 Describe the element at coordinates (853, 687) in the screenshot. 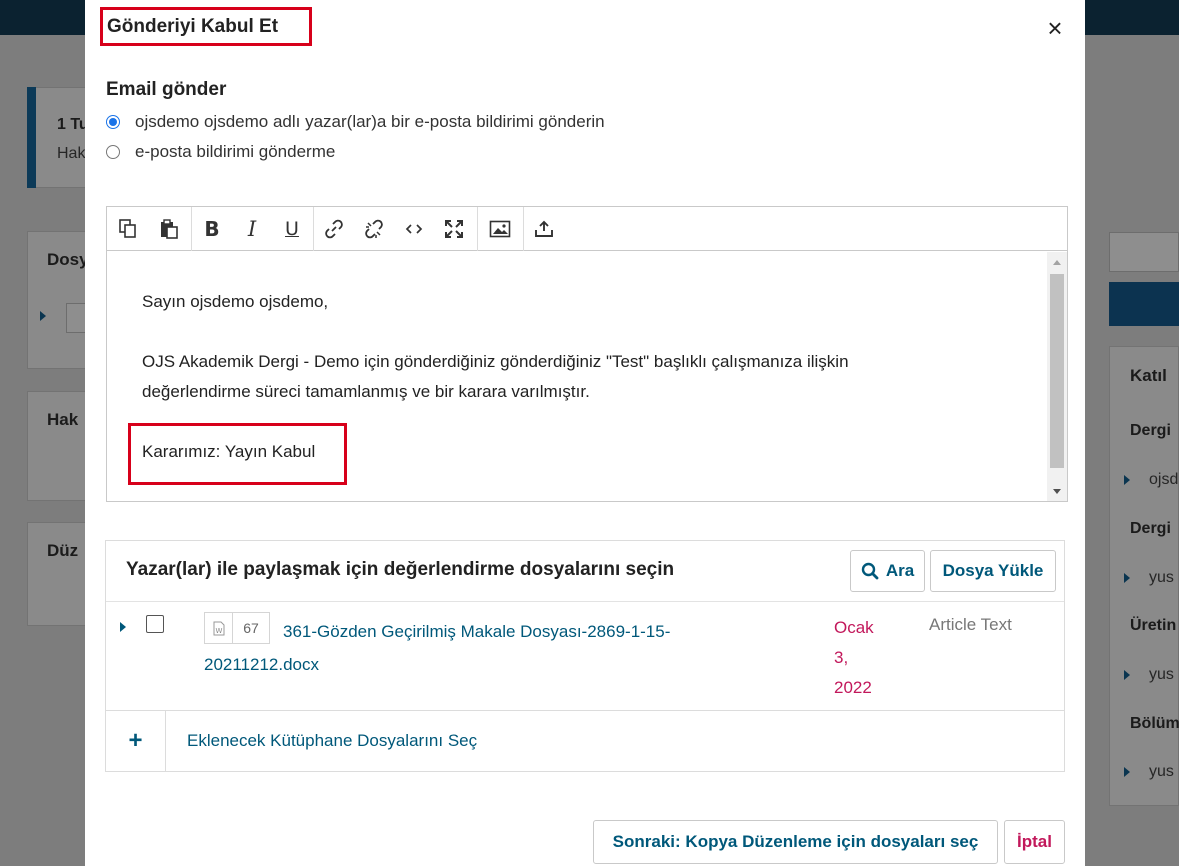

I see `file-date-year: 2022` at that location.